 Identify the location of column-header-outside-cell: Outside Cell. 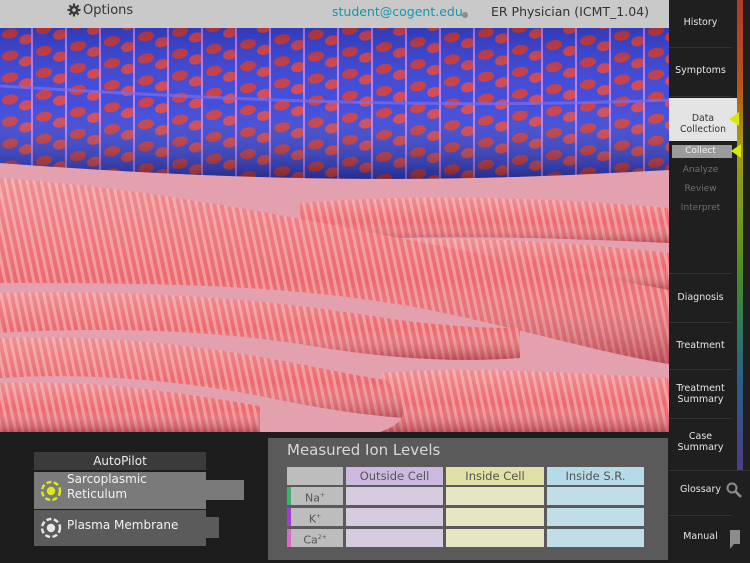
(394, 476).